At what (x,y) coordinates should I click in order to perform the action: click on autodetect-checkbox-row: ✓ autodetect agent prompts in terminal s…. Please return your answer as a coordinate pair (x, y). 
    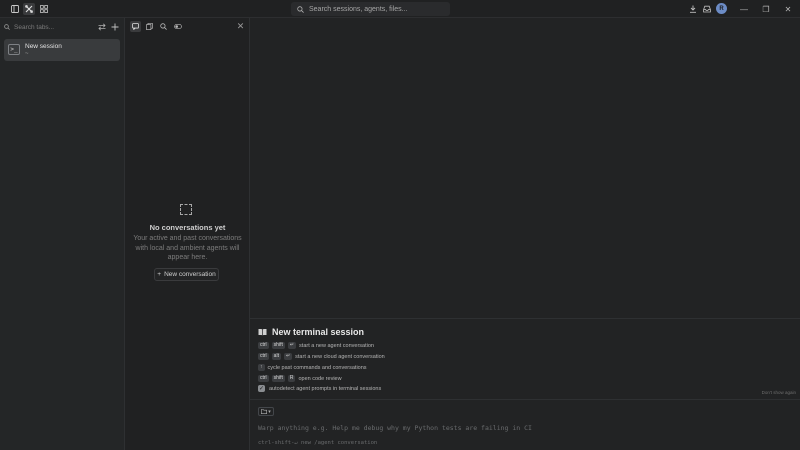
    Looking at the image, I should click on (319, 388).